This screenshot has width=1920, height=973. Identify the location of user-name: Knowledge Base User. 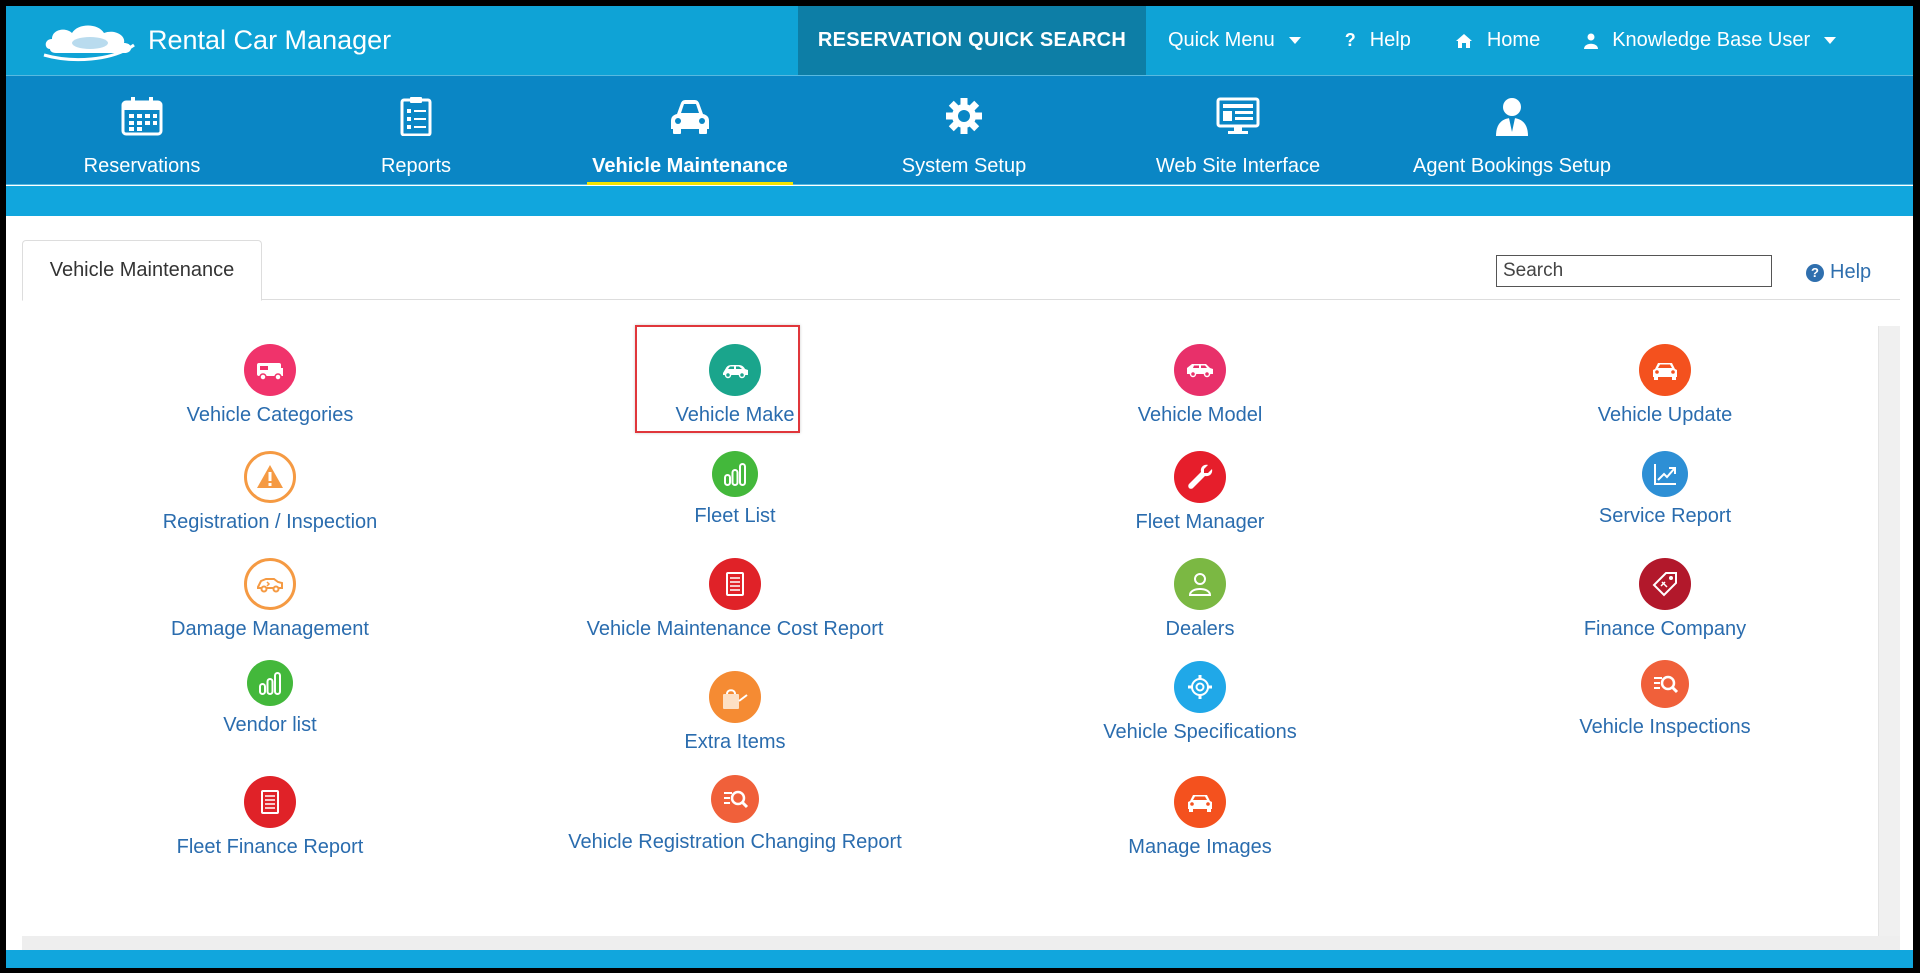
(1711, 40).